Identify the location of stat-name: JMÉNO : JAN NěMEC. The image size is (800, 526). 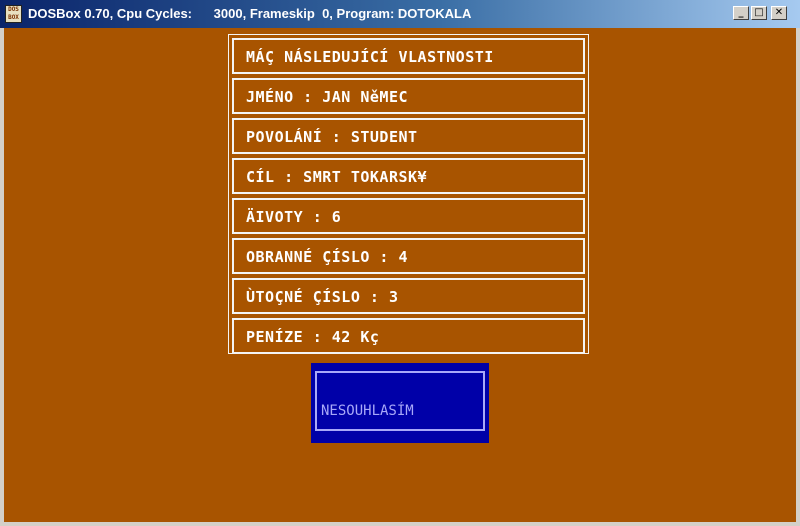
(327, 97).